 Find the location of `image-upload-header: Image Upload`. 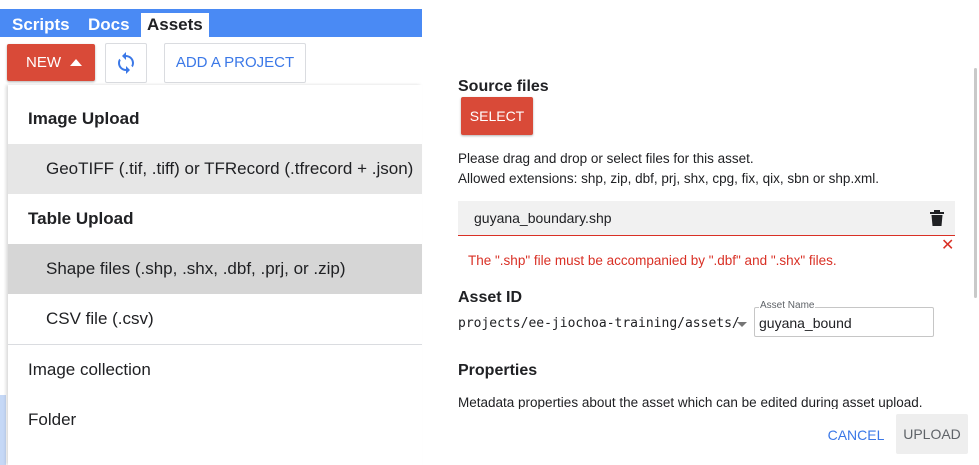

image-upload-header: Image Upload is located at coordinates (84, 118).